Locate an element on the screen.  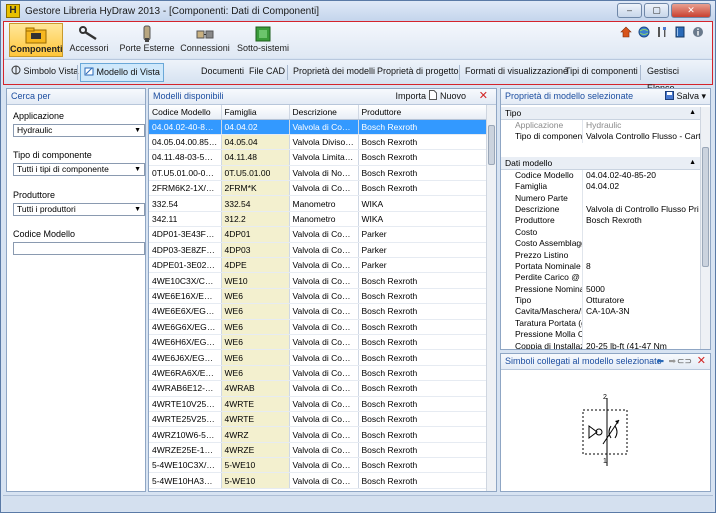
minimize-button: – is located at coordinates (629, 10).